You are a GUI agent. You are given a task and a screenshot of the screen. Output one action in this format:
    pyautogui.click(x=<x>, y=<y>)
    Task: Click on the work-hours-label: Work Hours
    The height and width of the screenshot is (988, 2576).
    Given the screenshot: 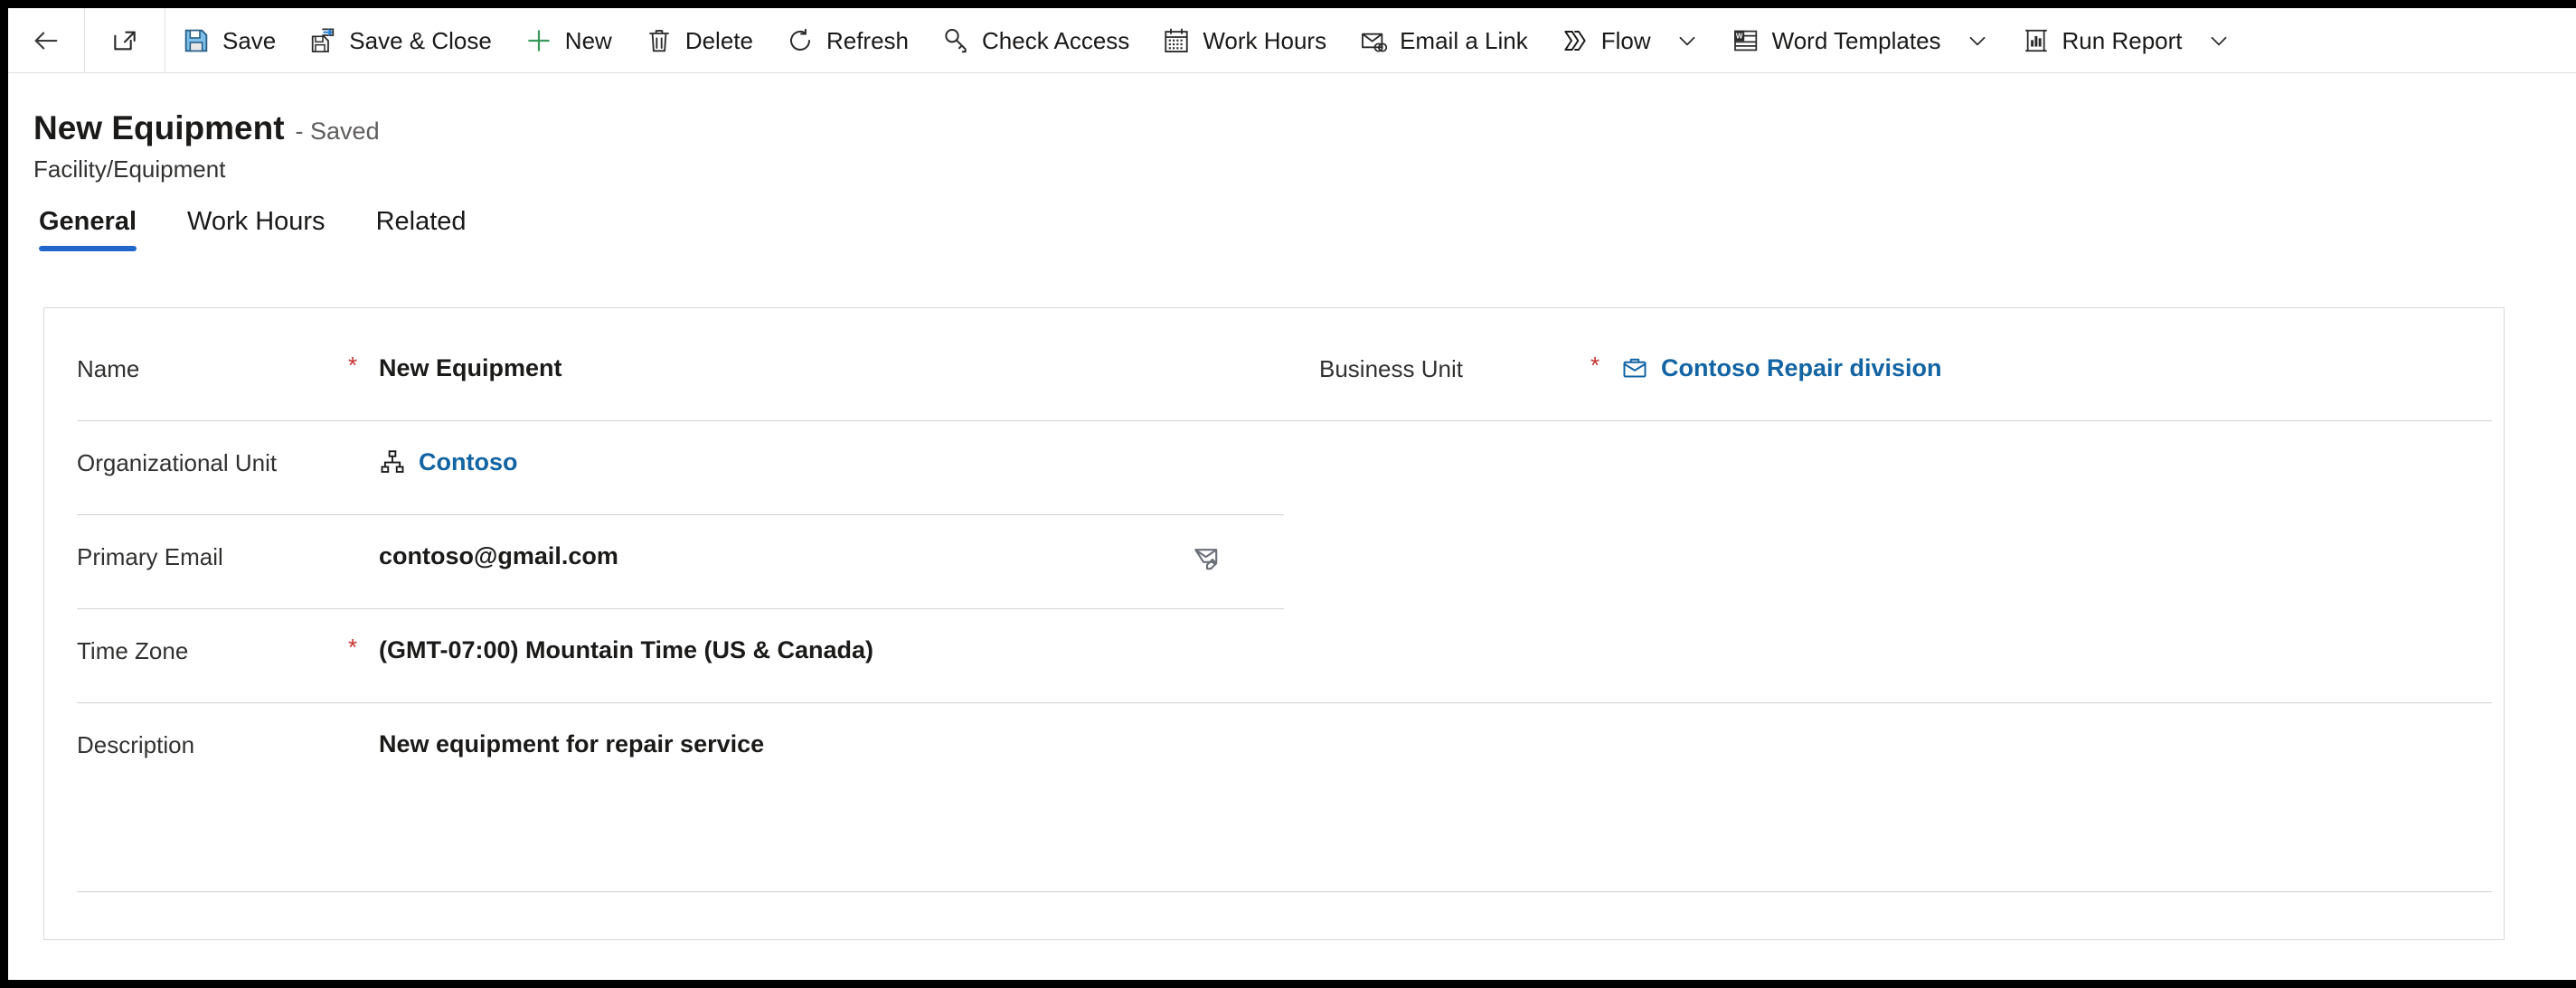 What is the action you would take?
    pyautogui.click(x=1265, y=40)
    